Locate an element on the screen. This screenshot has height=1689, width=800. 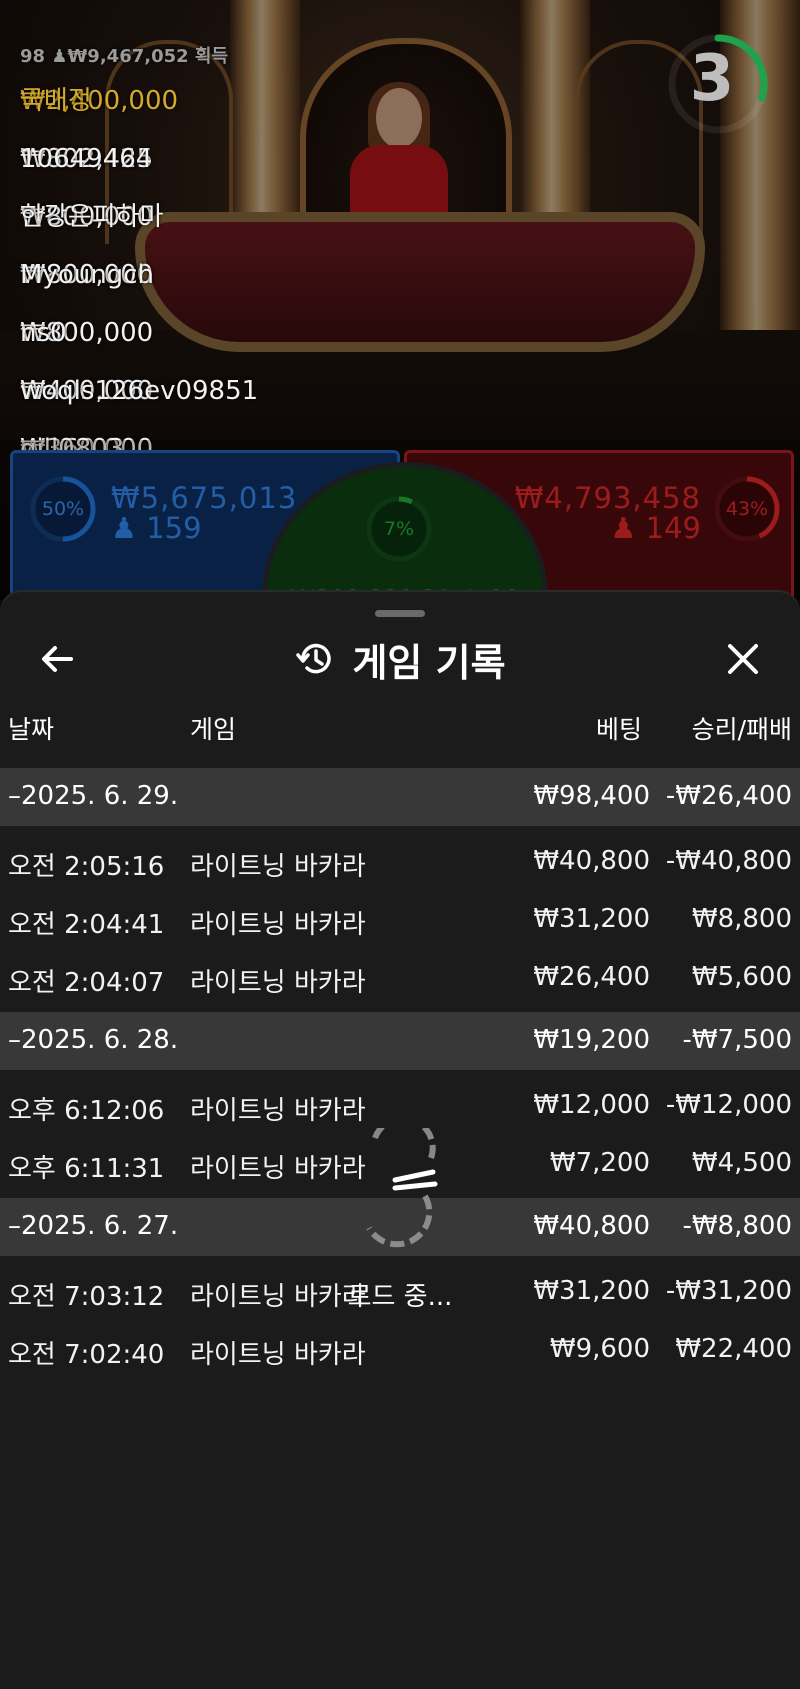
group-result-total: -₩26,400 is located at coordinates (728, 796).